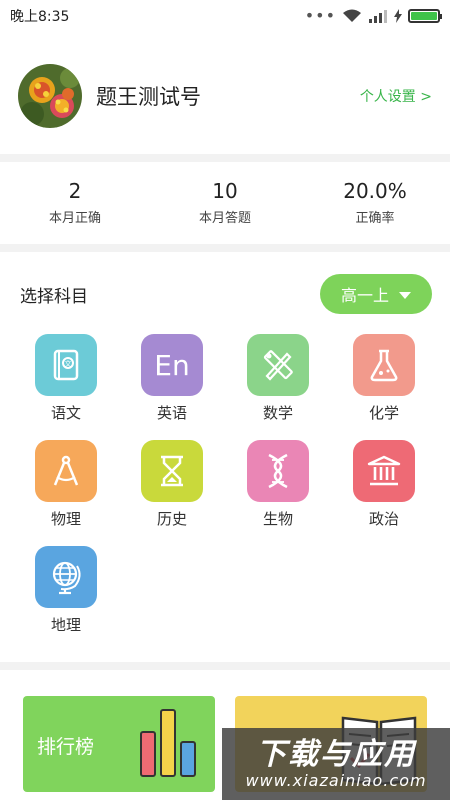 This screenshot has width=450, height=800. I want to click on charging-icon, so click(398, 16).